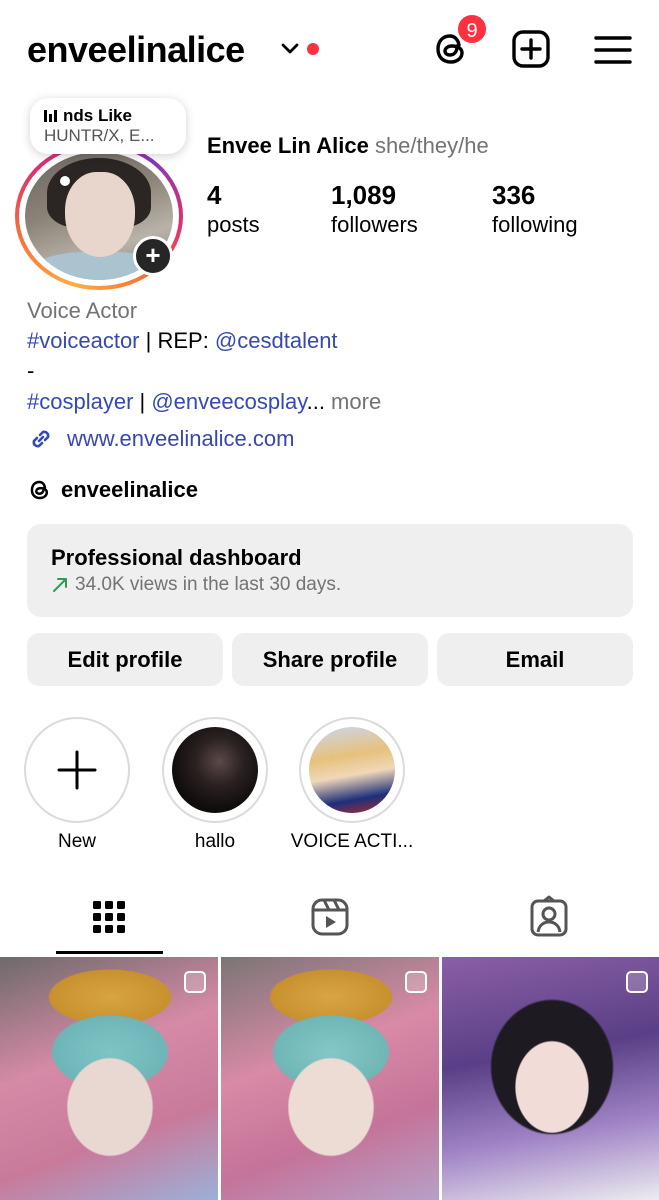 The width and height of the screenshot is (659, 1200). What do you see at coordinates (535, 659) in the screenshot?
I see `email-button: Email` at bounding box center [535, 659].